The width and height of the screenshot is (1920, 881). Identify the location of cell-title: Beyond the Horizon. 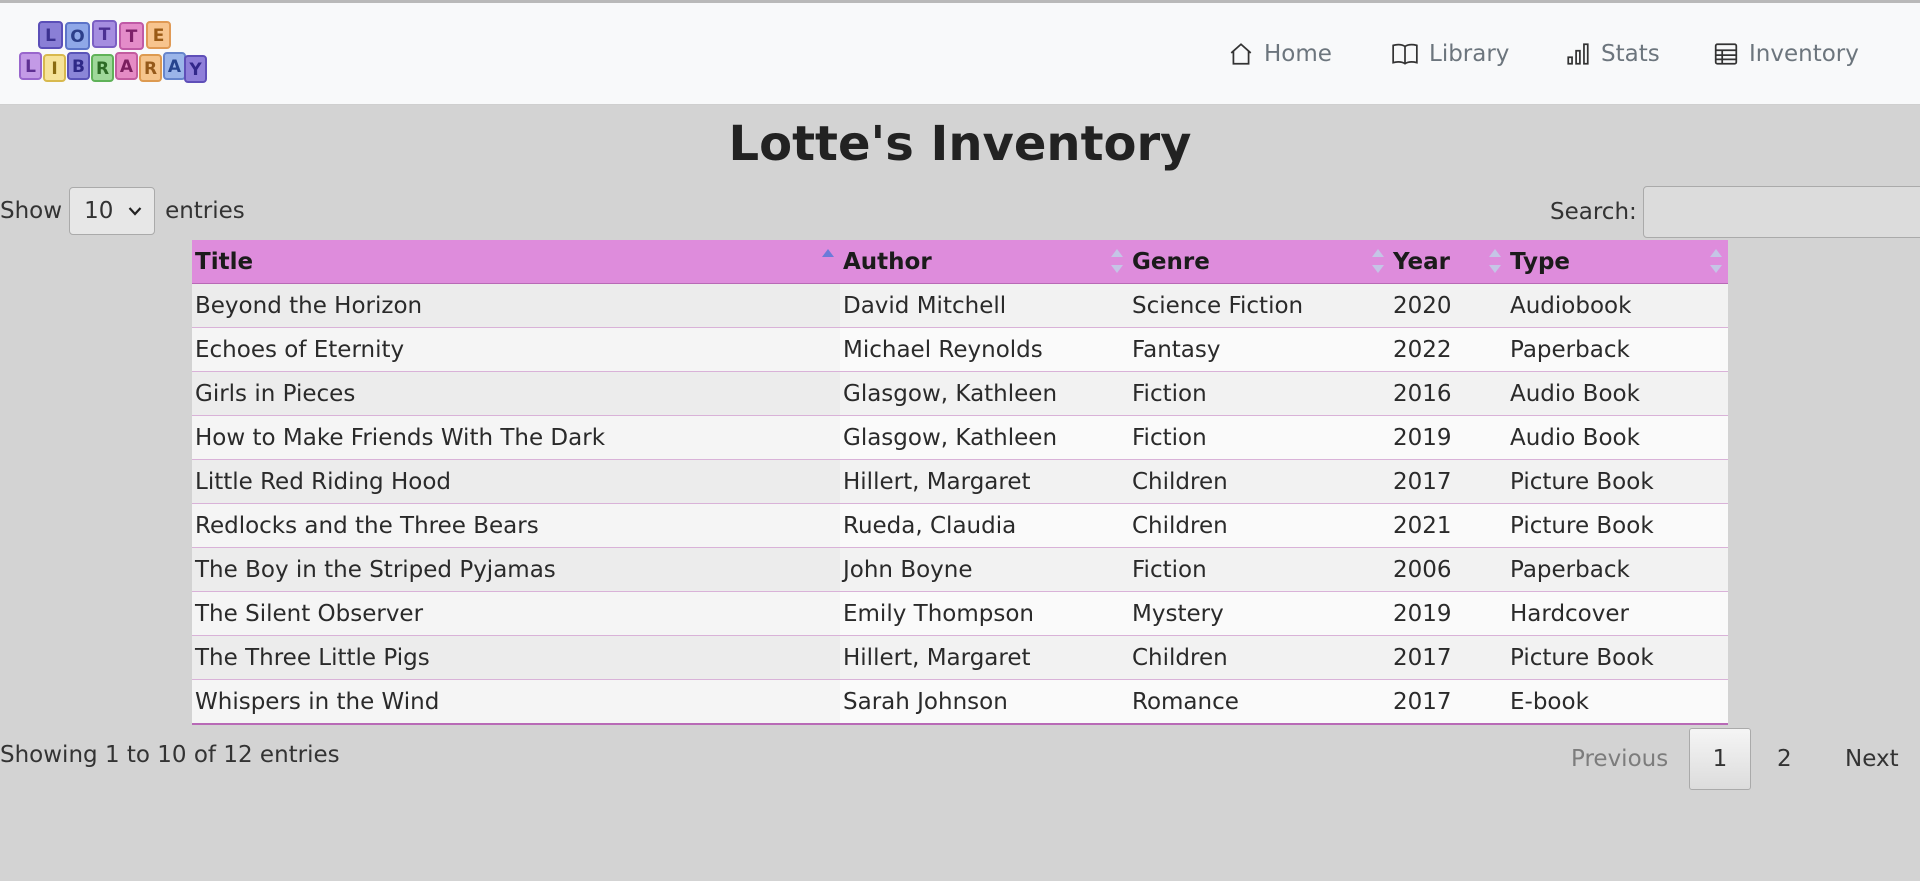
(516, 305).